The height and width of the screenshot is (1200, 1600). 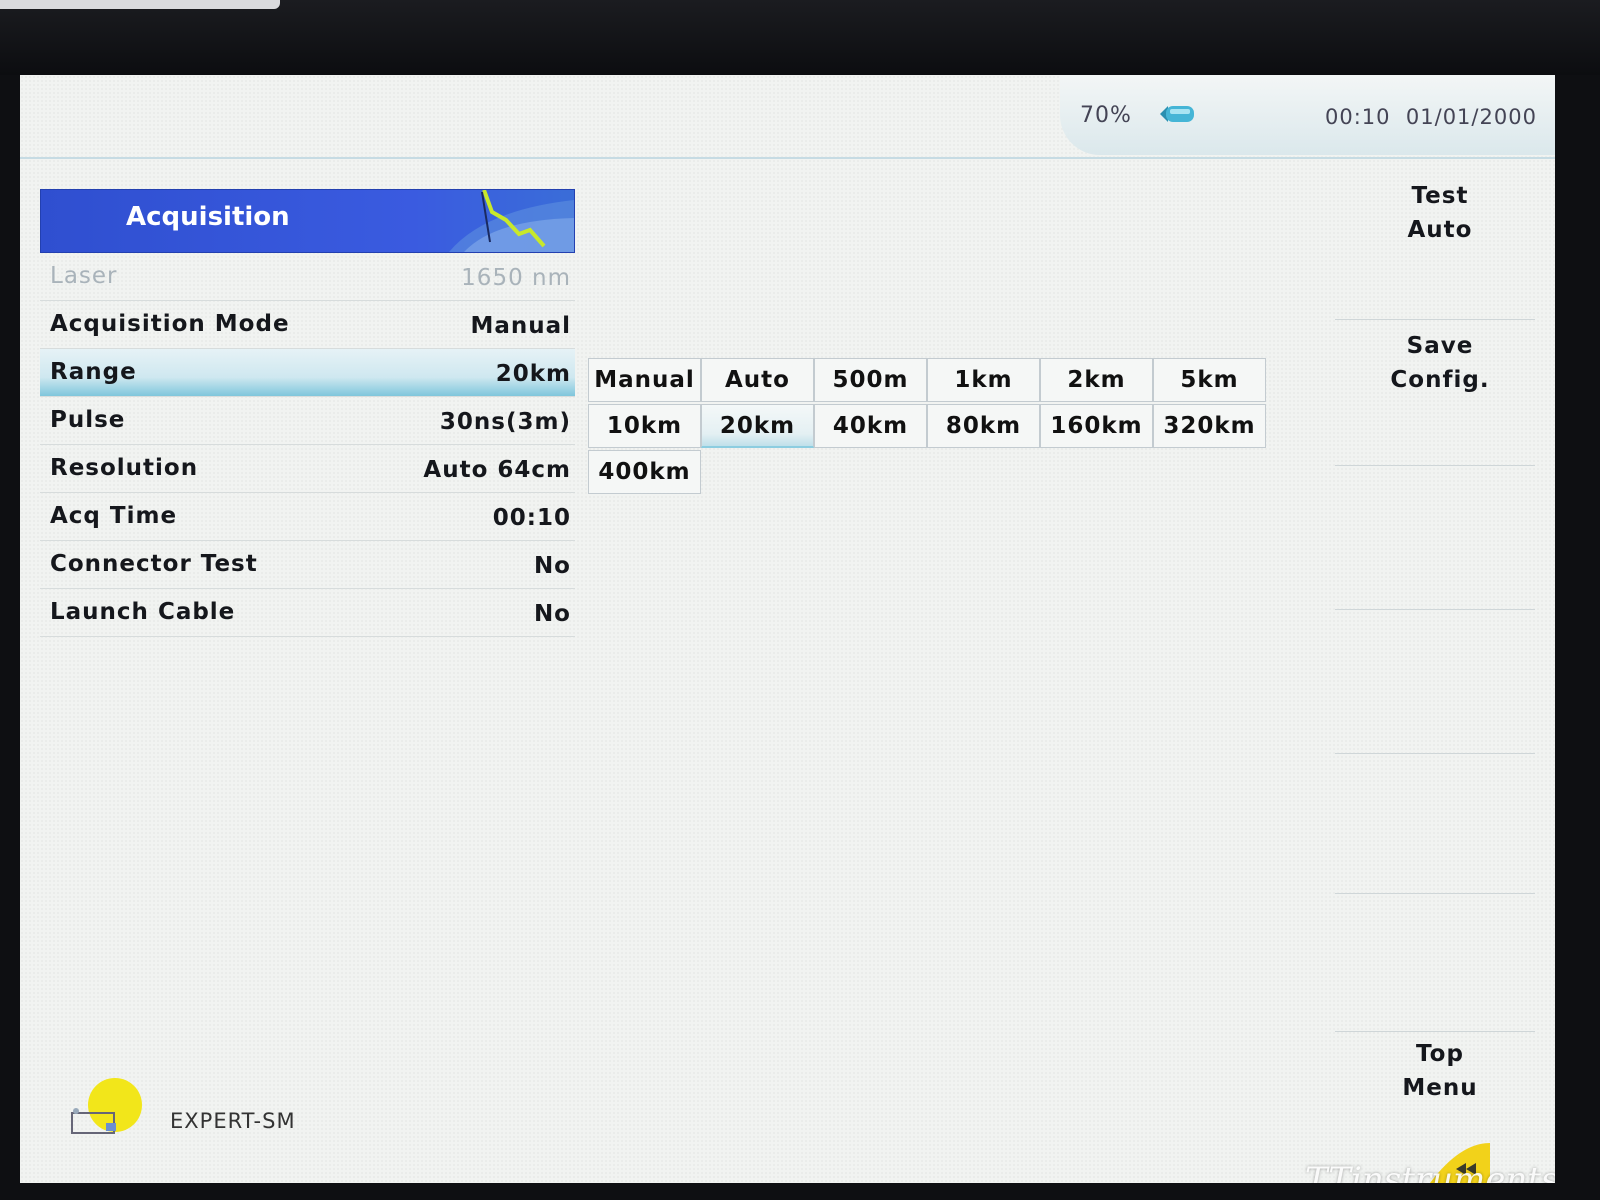 I want to click on param-label: Acq Time, so click(x=114, y=516).